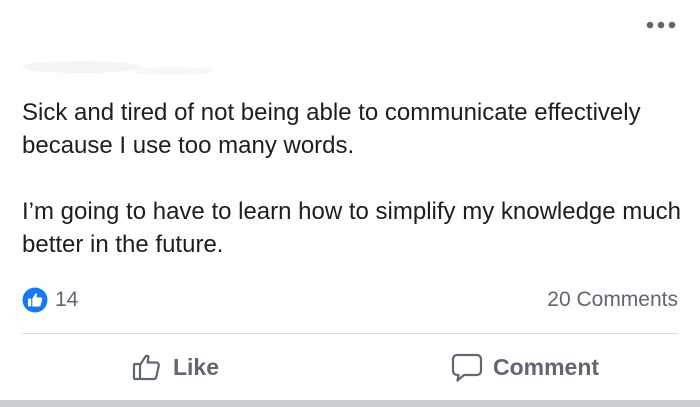  I want to click on comment-button-label: Comment, so click(546, 366).